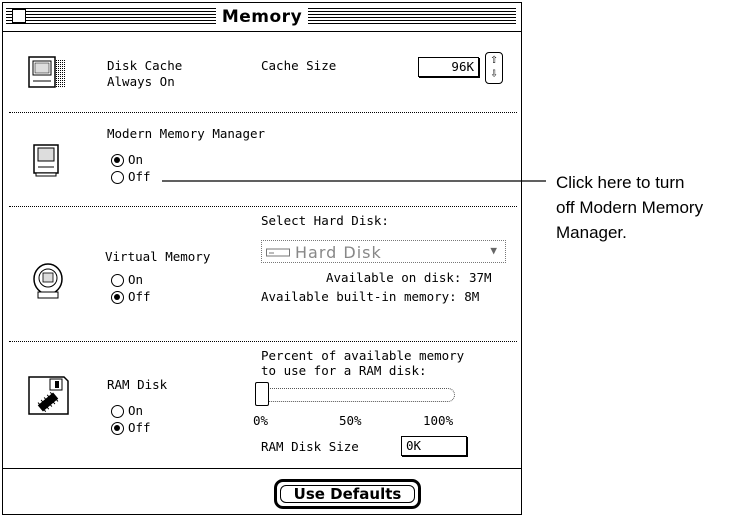 This screenshot has width=730, height=519. What do you see at coordinates (630, 207) in the screenshot?
I see `callout-text-line-2: off Modern Memory` at bounding box center [630, 207].